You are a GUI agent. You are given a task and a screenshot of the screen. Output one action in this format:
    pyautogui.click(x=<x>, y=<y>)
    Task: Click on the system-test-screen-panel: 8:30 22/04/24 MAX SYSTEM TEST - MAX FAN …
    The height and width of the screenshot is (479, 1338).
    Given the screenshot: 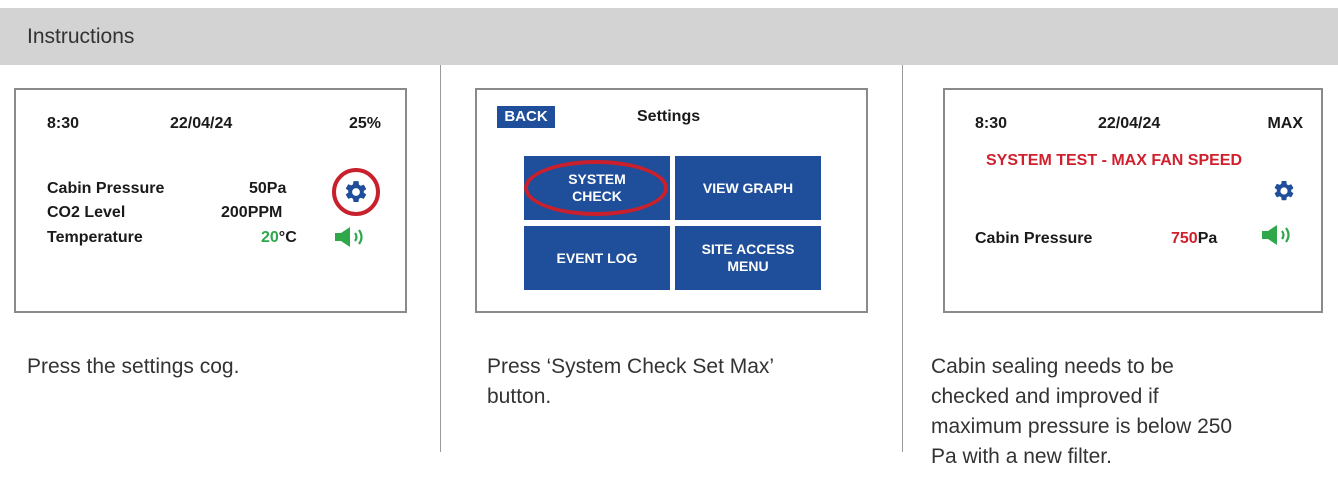 What is the action you would take?
    pyautogui.click(x=1133, y=200)
    